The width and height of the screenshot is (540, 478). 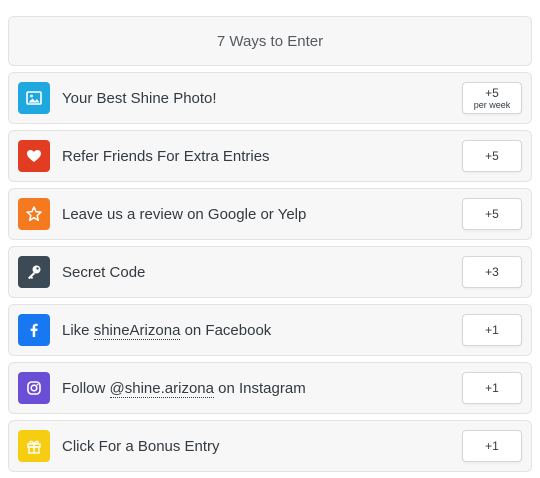 I want to click on heart-icon, so click(x=34, y=156).